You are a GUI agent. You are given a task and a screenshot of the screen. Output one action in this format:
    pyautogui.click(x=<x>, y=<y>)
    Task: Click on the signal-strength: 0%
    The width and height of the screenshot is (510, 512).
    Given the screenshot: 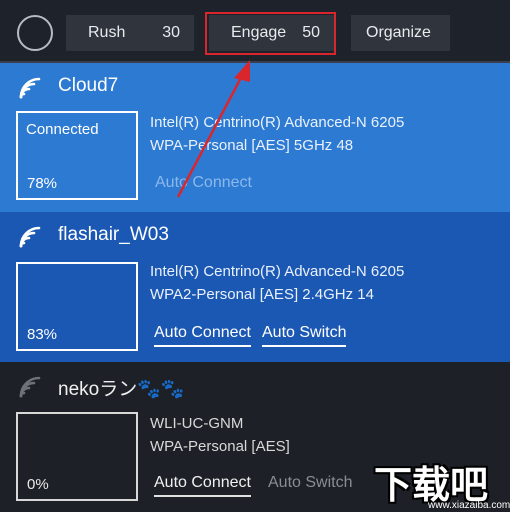 What is the action you would take?
    pyautogui.click(x=38, y=484)
    